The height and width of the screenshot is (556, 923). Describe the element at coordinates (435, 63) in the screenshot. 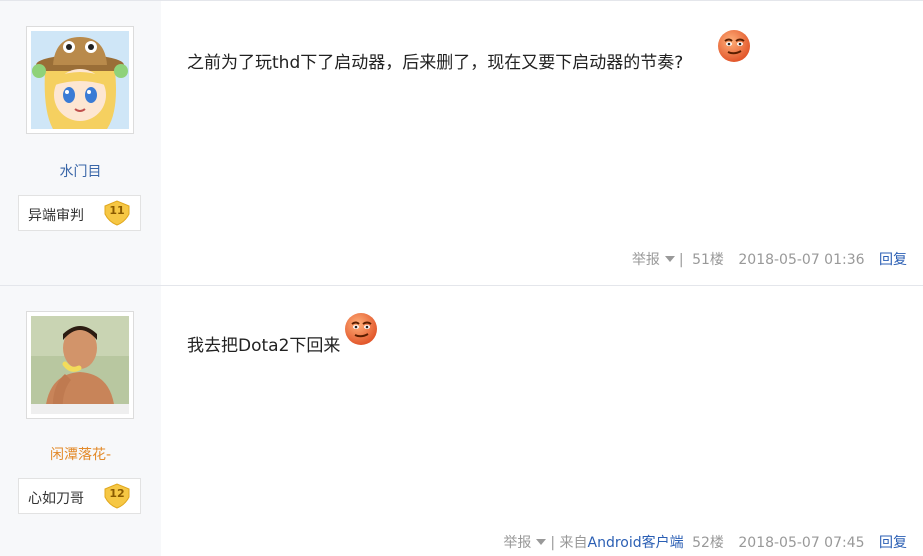

I see `post-content: 之前为了玩thd下了启动器，后来删了，现在又要下启动器的节奏?` at that location.